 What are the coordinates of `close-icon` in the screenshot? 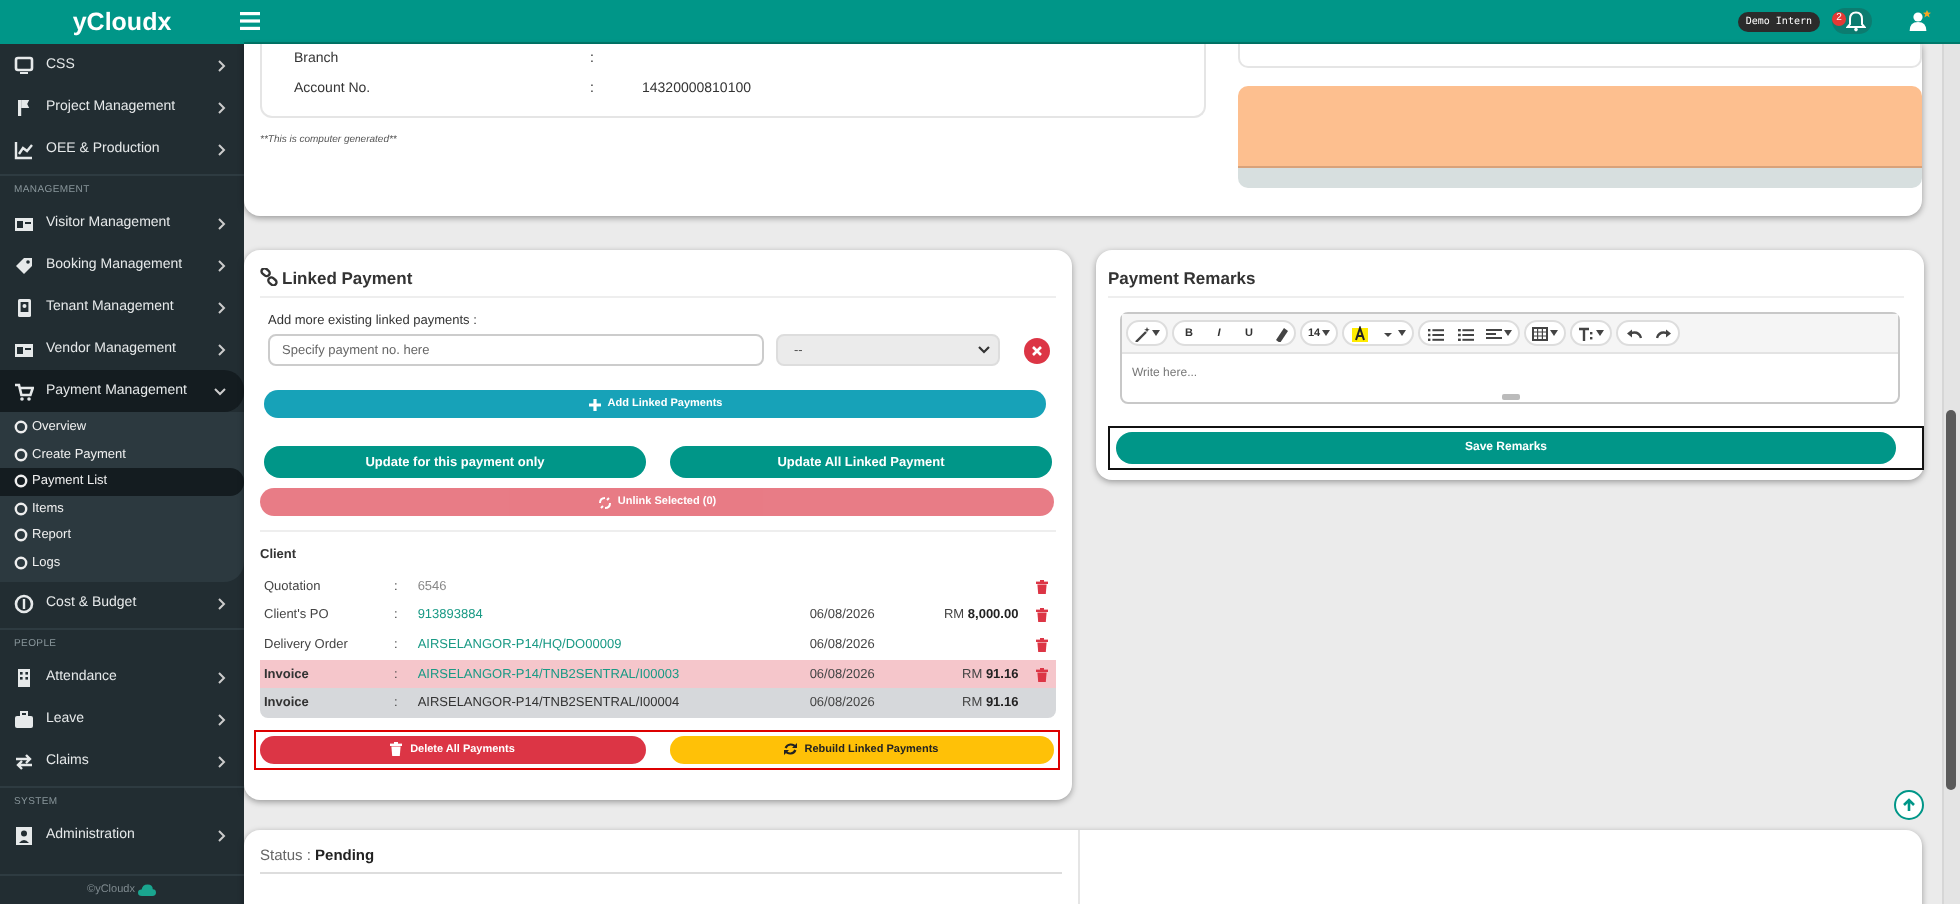 It's located at (1037, 350).